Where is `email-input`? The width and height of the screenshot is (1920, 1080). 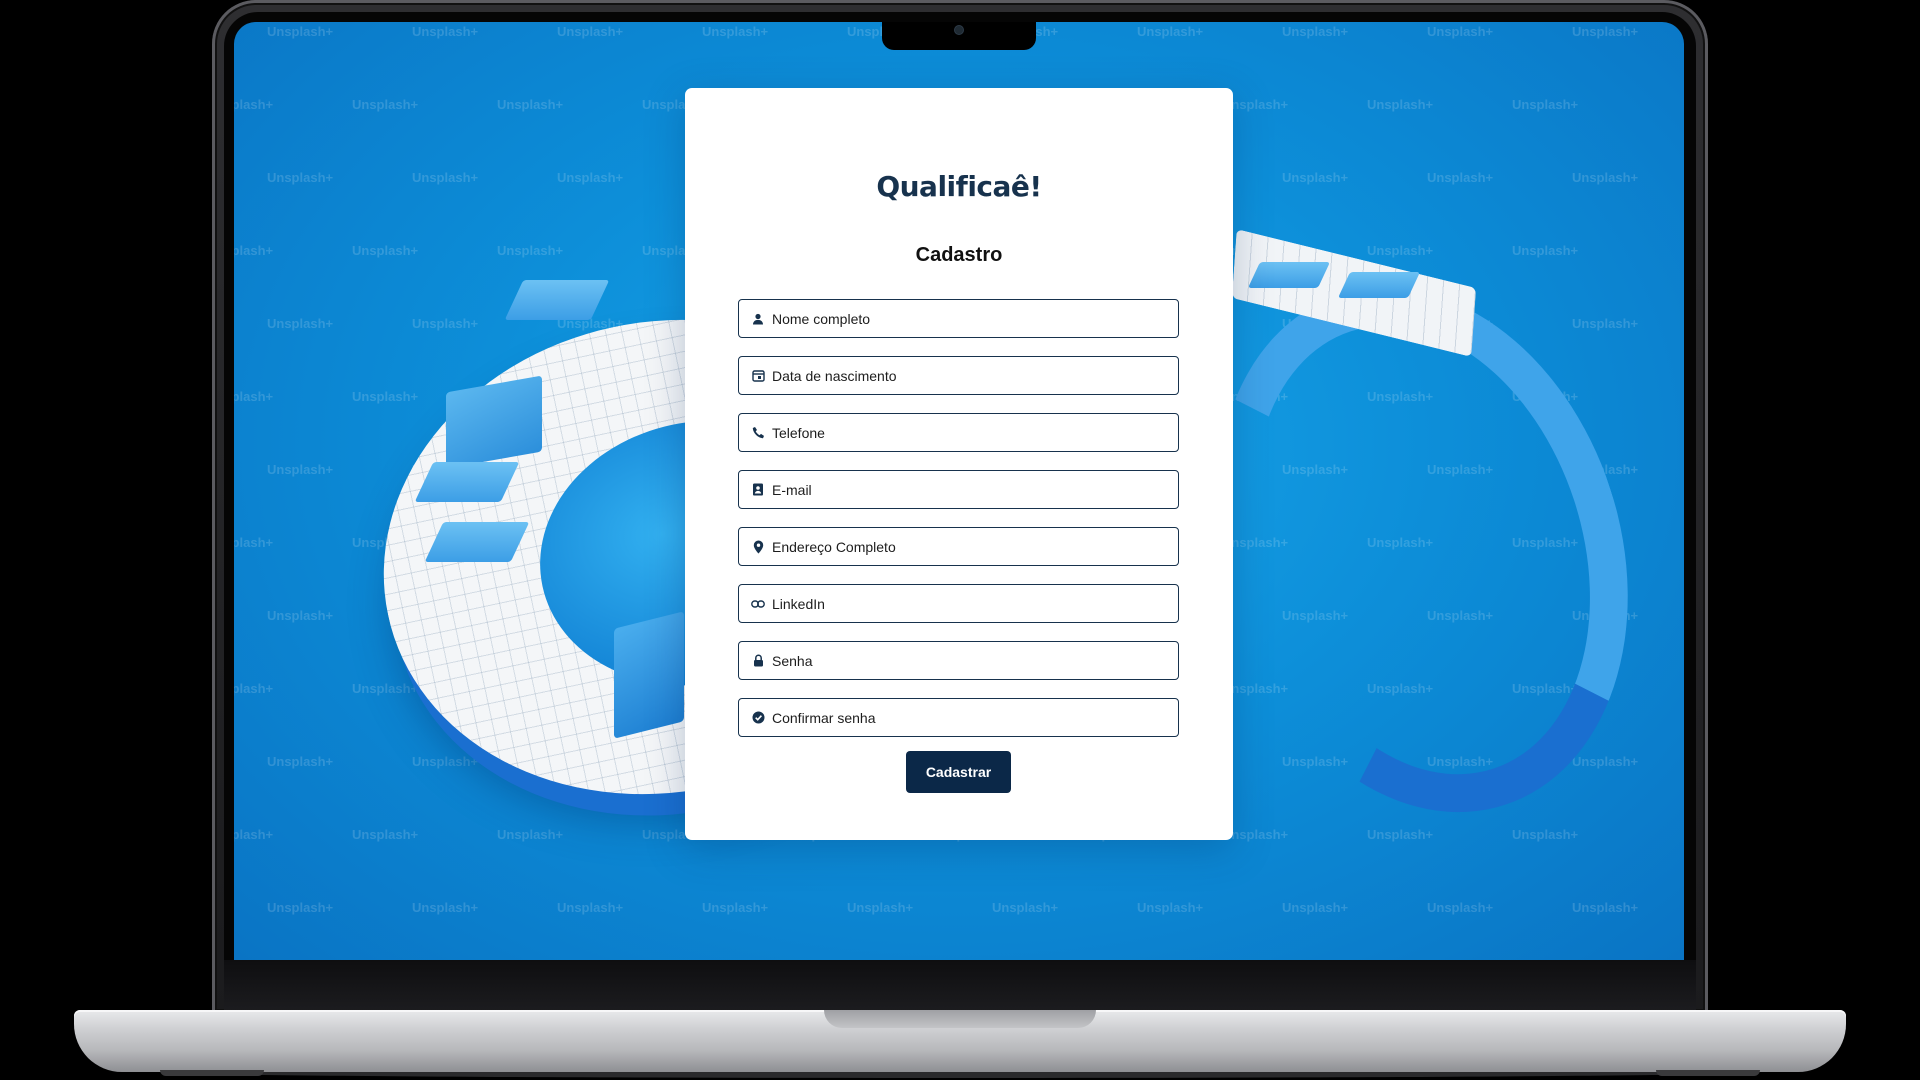
email-input is located at coordinates (962, 489).